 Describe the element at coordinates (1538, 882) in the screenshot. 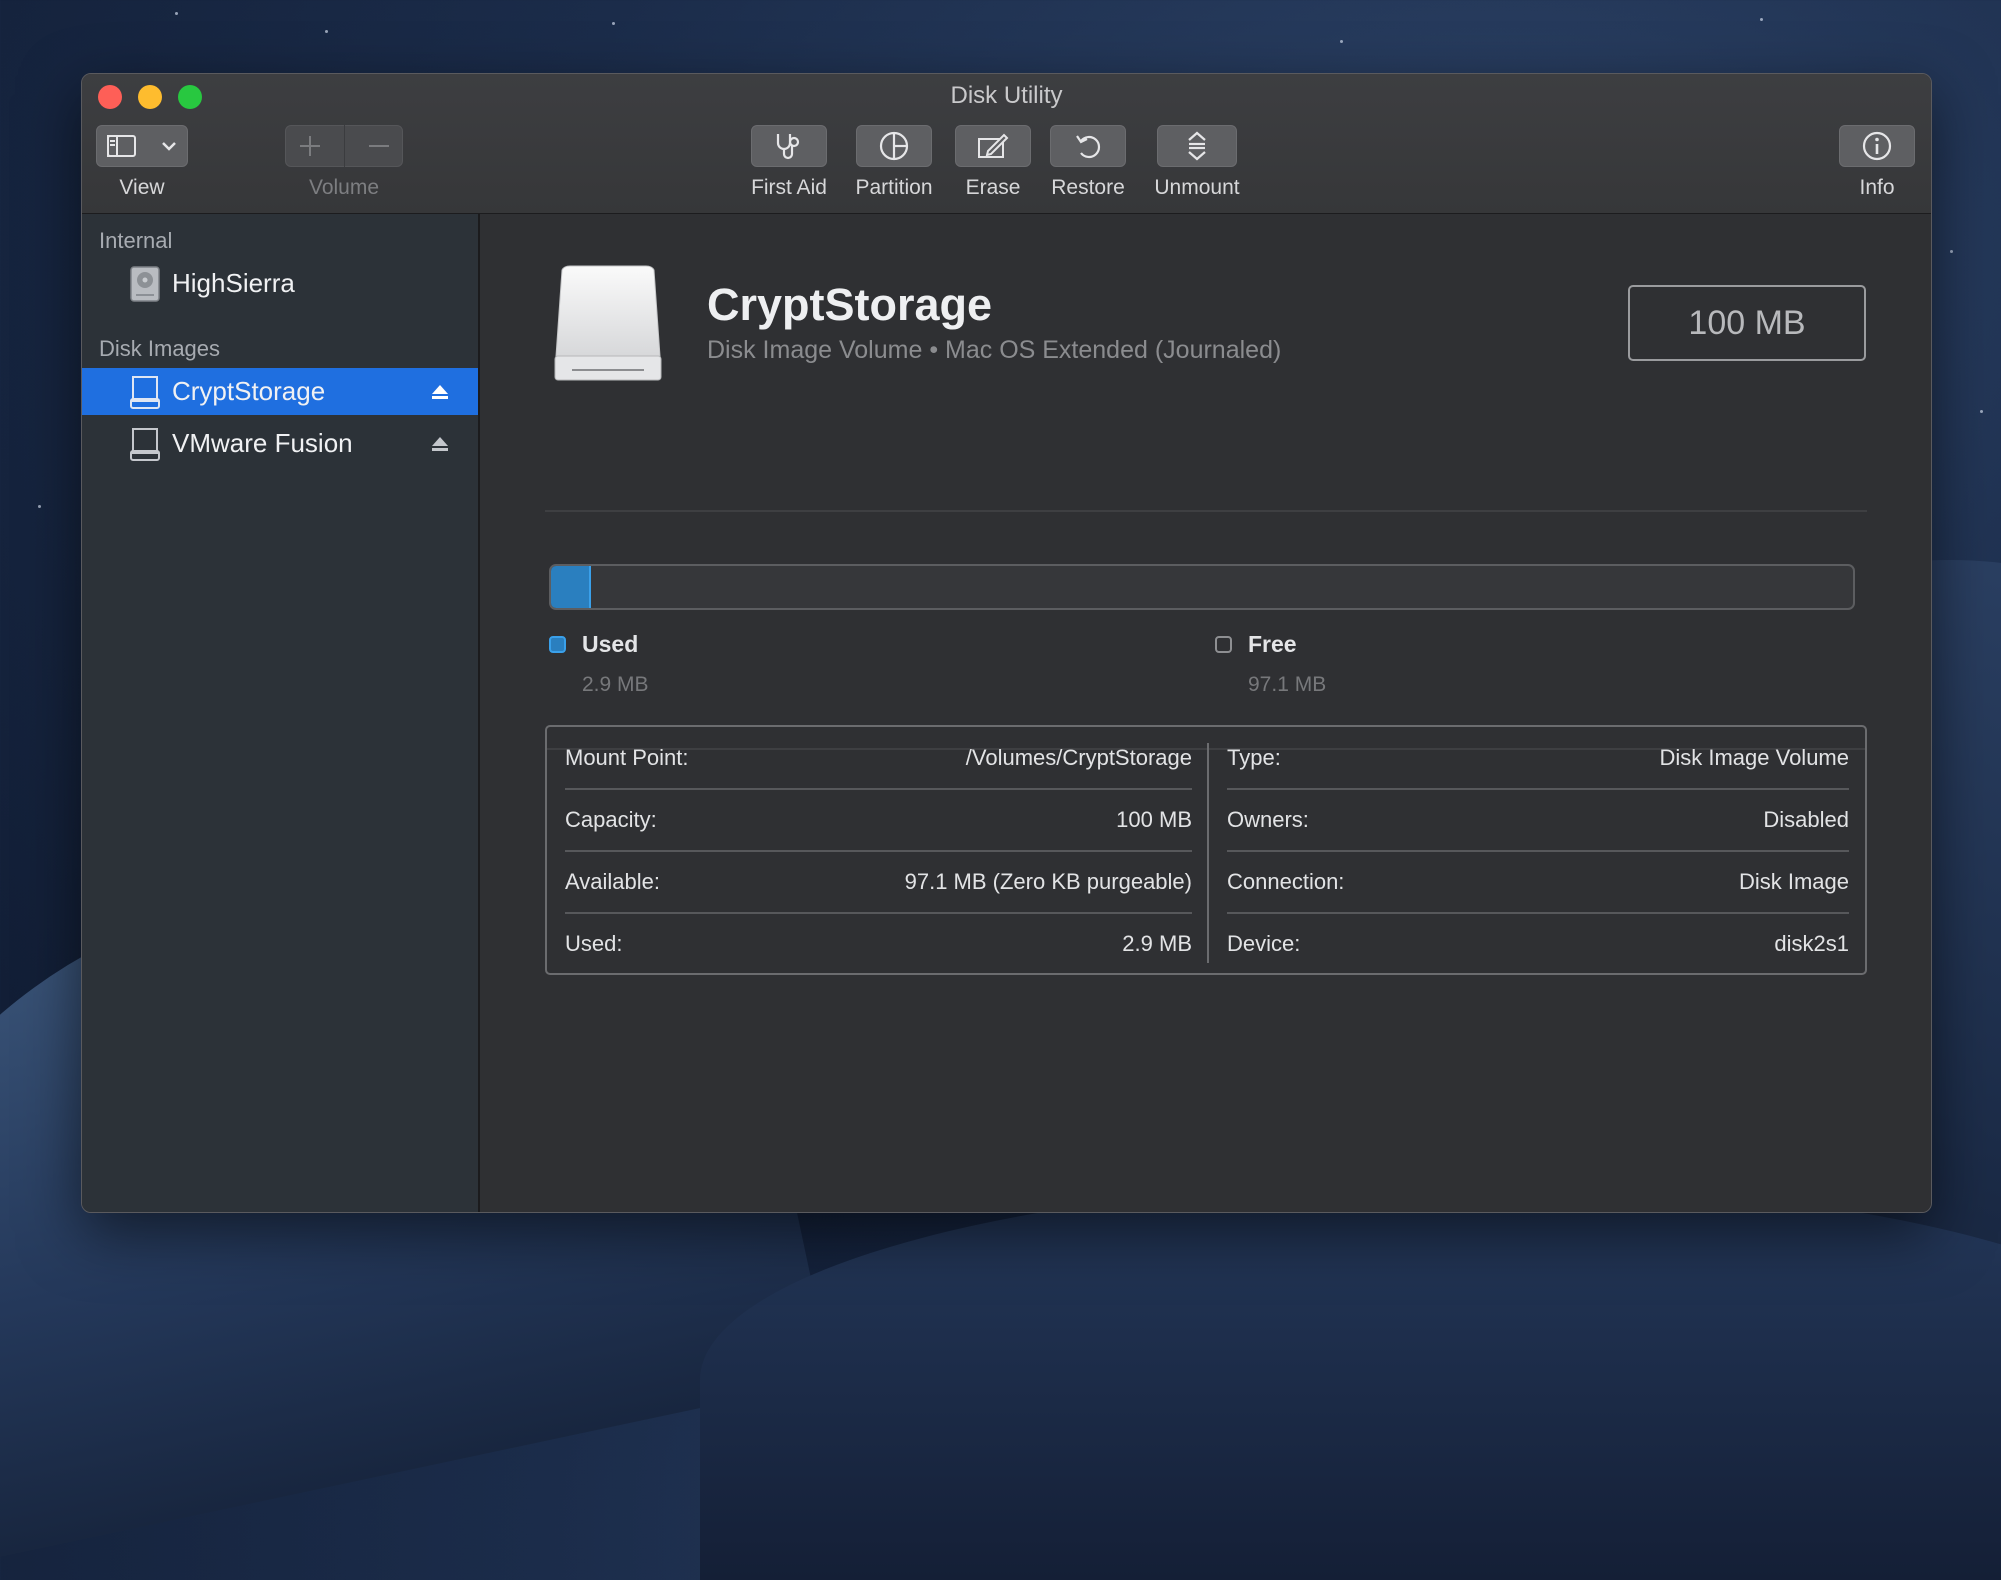

I see `info-row-connection: Connection: Disk Image` at that location.